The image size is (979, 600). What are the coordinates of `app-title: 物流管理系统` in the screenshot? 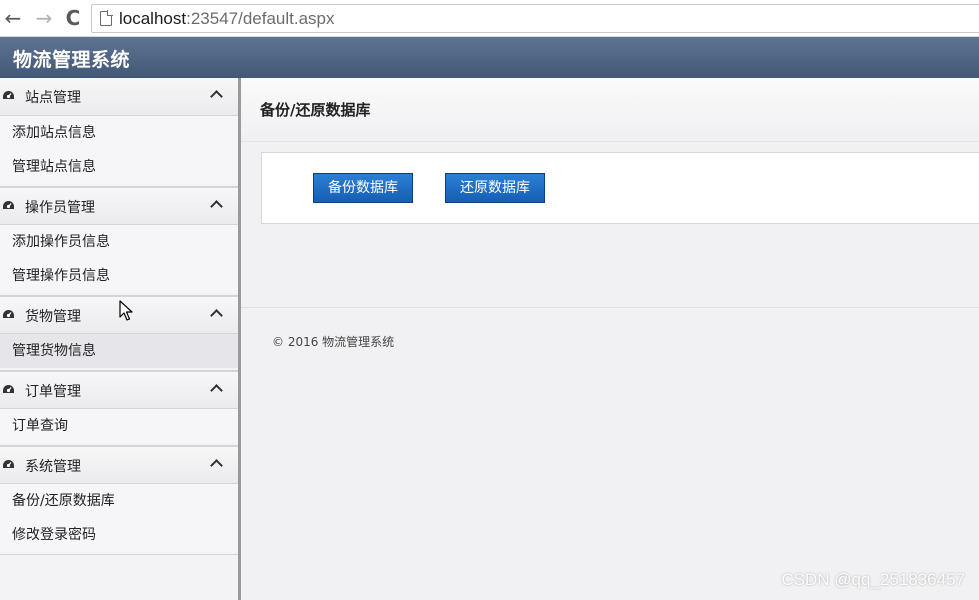 It's located at (72, 60).